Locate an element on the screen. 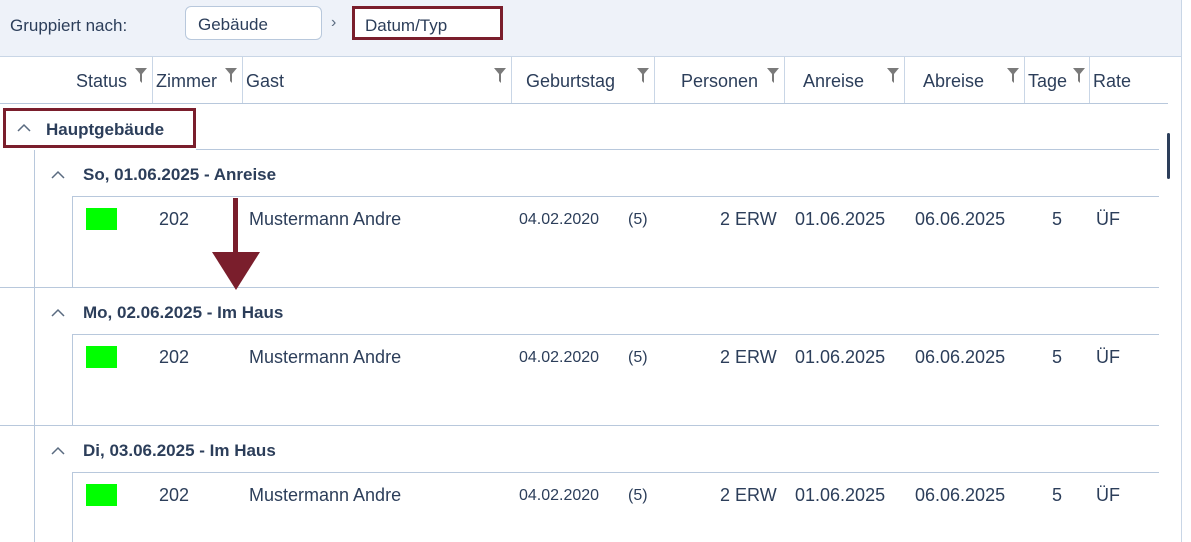 The width and height of the screenshot is (1191, 542). column-status-label: Status is located at coordinates (102, 81).